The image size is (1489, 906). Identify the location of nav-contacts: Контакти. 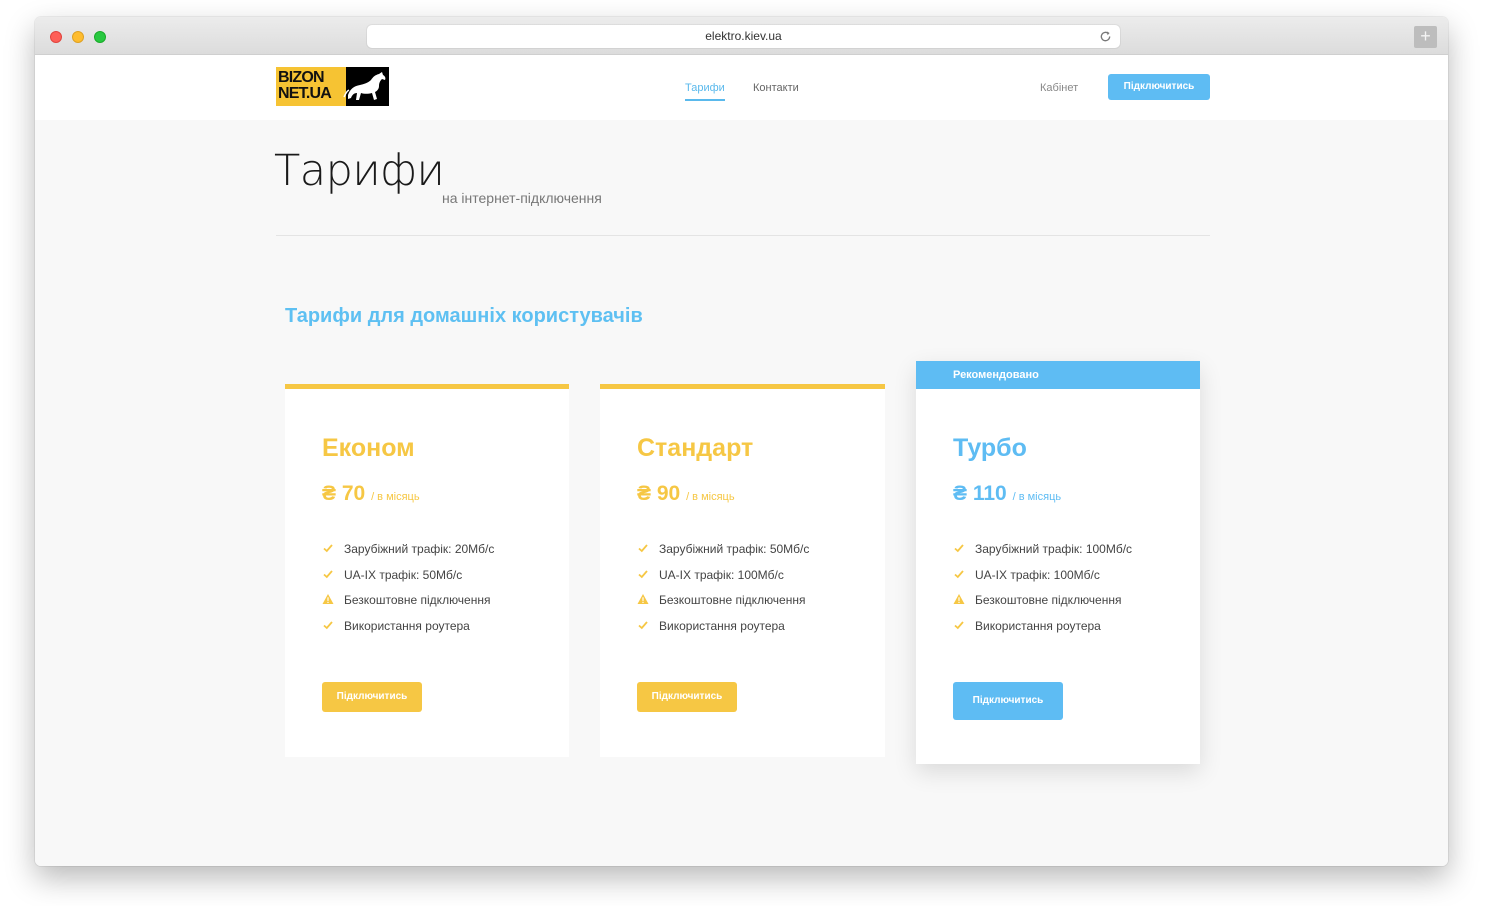
(776, 88).